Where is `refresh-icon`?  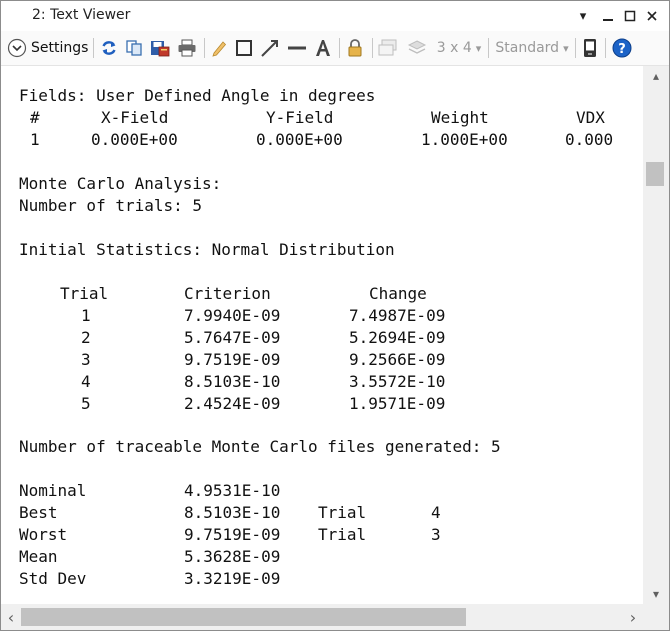
refresh-icon is located at coordinates (109, 48).